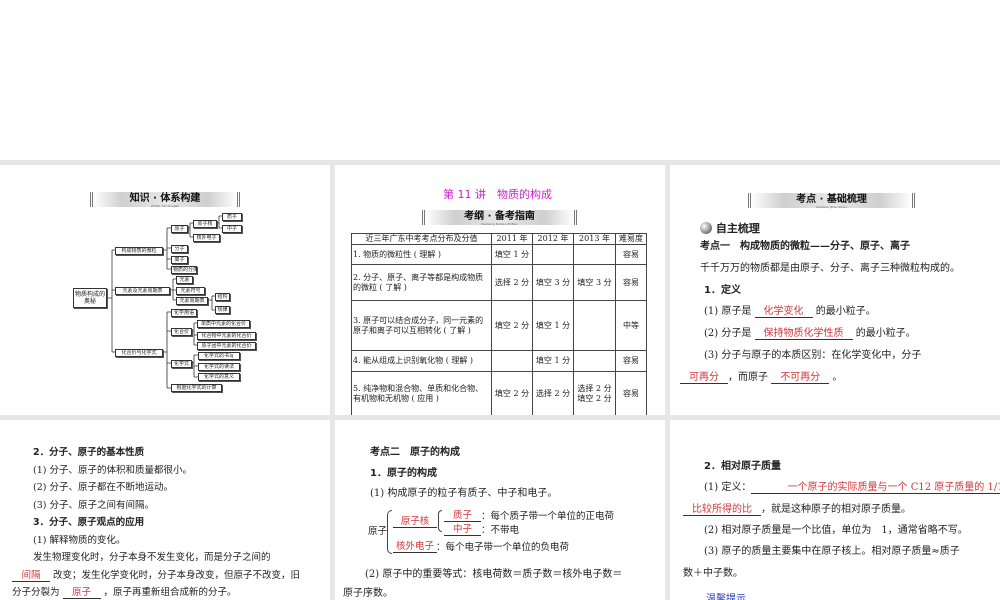 This screenshot has width=1000, height=600. I want to click on section-banner: 考纲 · 备考指南 KaoGang BeiKao ZhiNan, so click(499, 218).